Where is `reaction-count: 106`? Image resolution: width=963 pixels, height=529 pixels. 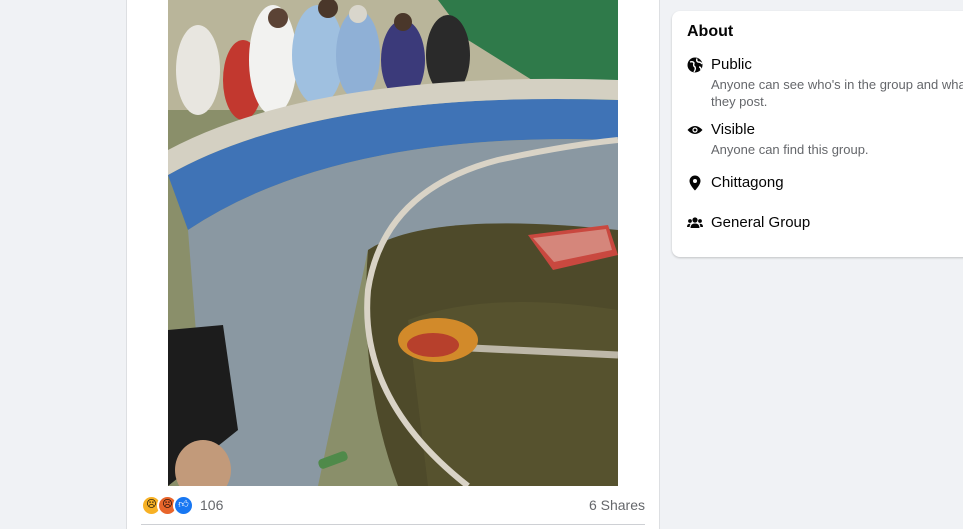
reaction-count: 106 is located at coordinates (211, 505).